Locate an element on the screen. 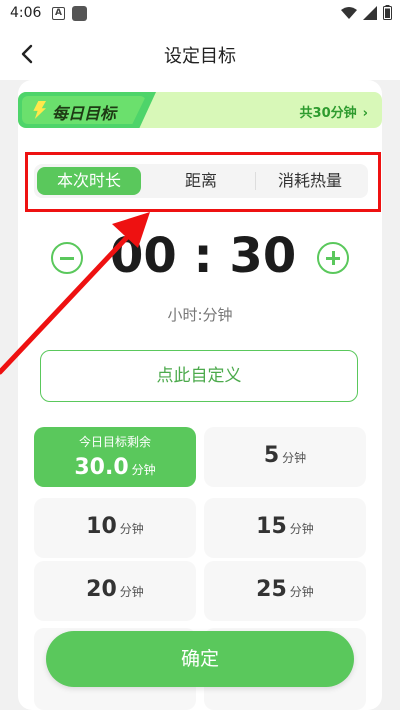 This screenshot has height=710, width=400. option-25: 25 分钟 is located at coordinates (285, 591).